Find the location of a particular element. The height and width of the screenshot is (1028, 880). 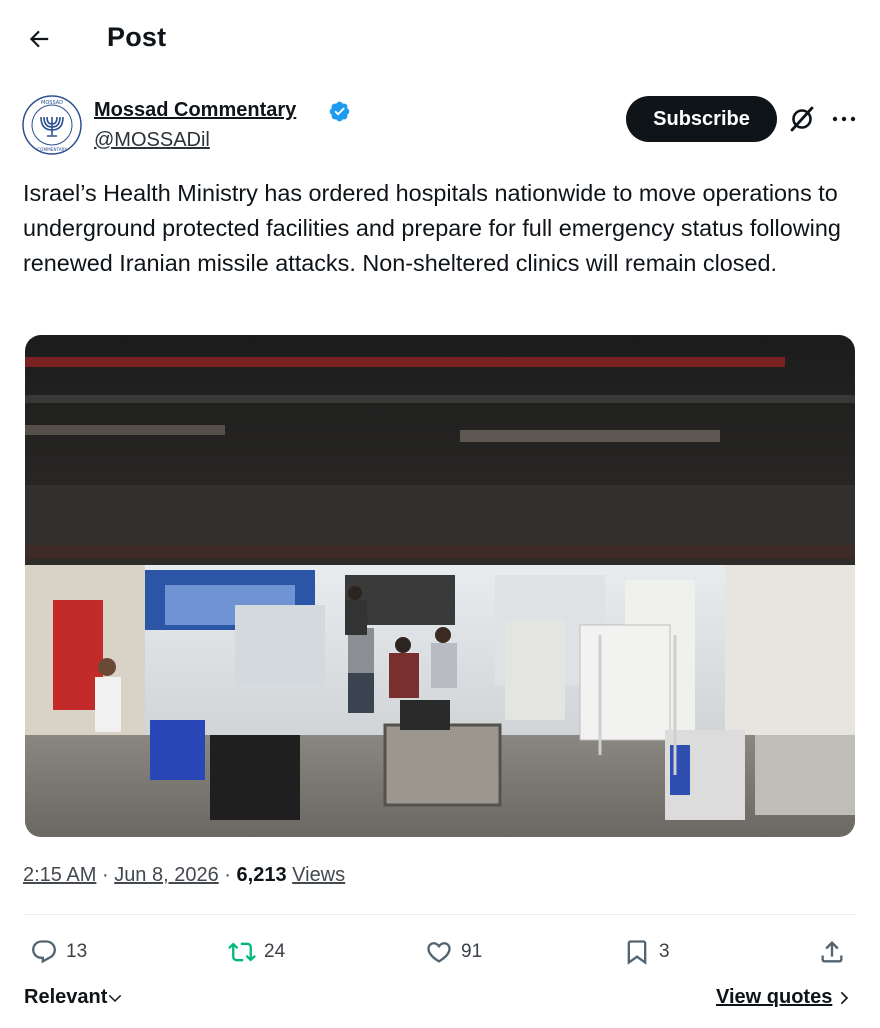

repost-button: 24 is located at coordinates (256, 952).